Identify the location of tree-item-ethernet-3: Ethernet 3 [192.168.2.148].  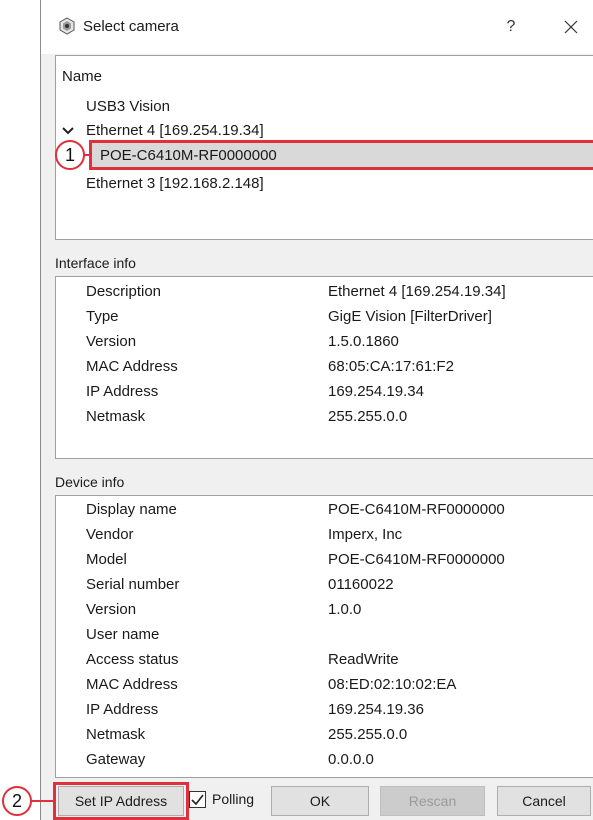
(175, 183).